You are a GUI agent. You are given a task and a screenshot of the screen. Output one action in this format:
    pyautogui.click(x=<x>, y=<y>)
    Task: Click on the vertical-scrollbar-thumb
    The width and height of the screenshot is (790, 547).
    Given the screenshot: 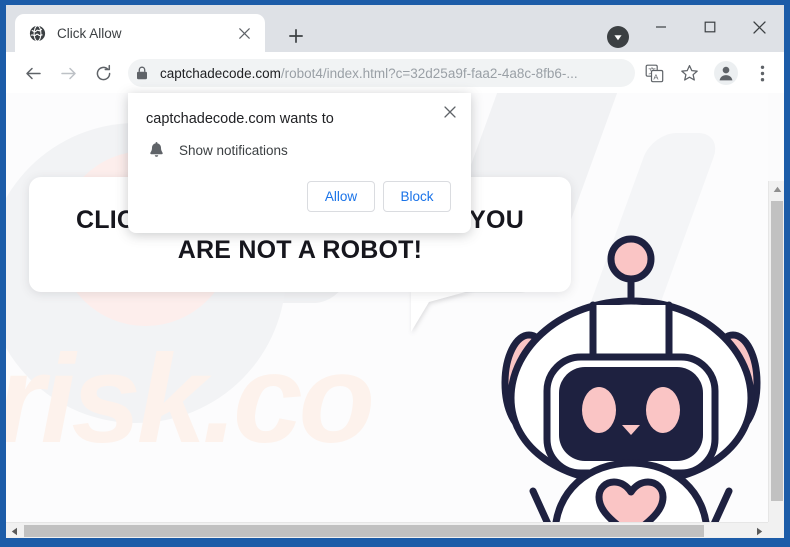 What is the action you would take?
    pyautogui.click(x=777, y=351)
    